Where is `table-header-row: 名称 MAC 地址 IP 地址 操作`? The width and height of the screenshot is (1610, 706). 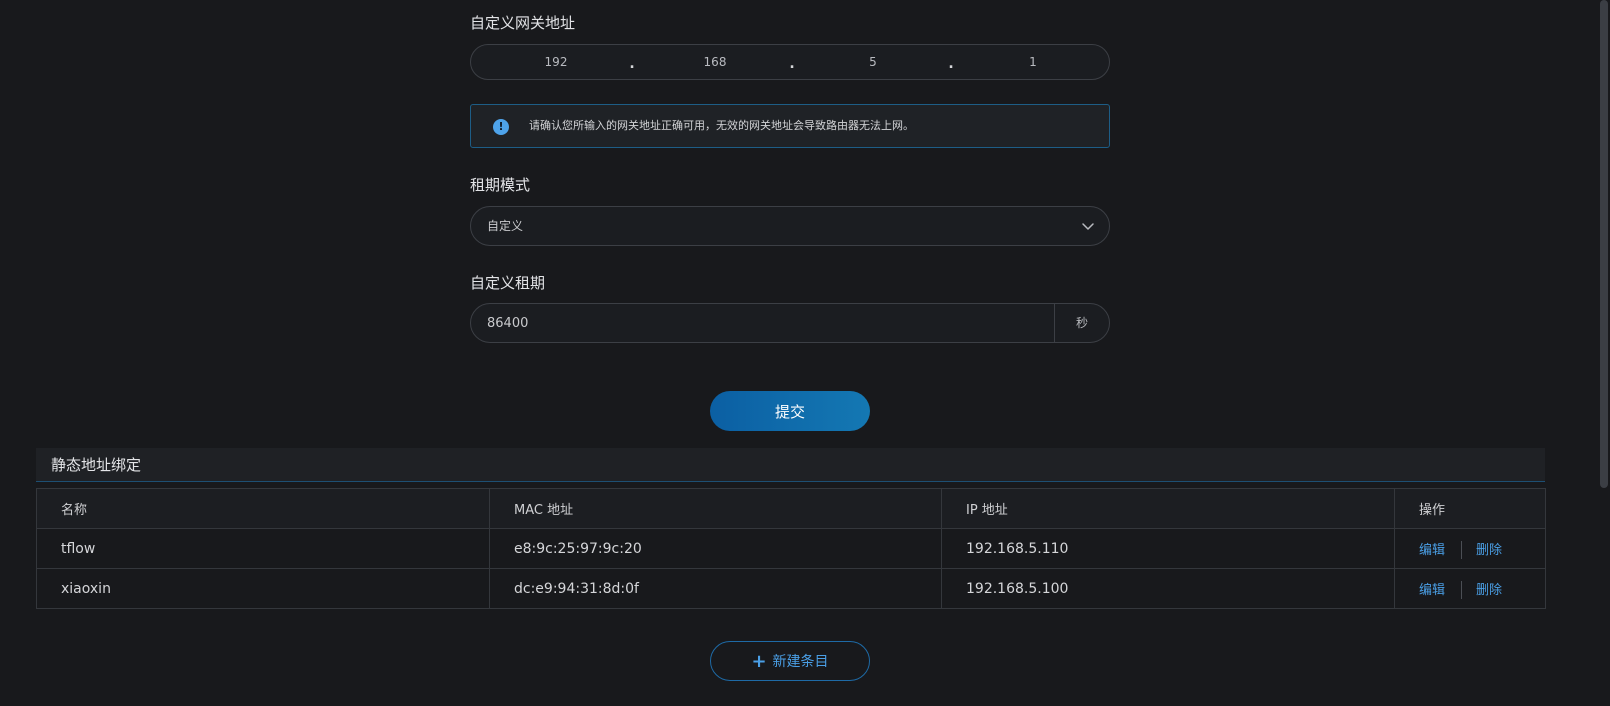
table-header-row: 名称 MAC 地址 IP 地址 操作 is located at coordinates (791, 508).